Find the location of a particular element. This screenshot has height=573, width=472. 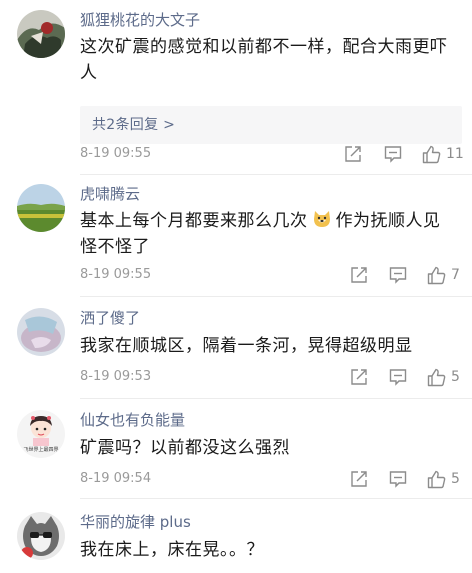

avatar-caption: 飞世界上最四界 is located at coordinates (41, 450).